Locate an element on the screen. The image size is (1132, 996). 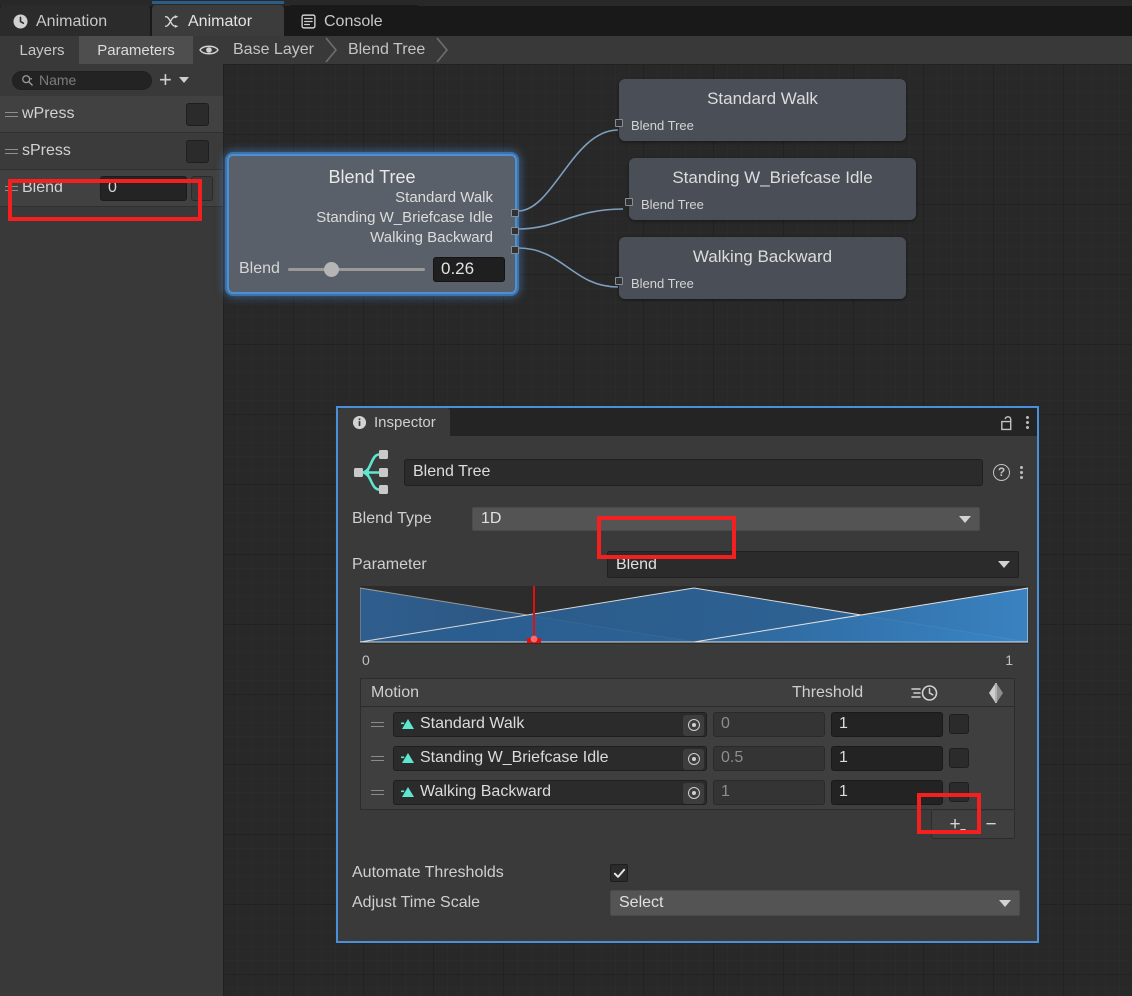
add-remove-motion-row: + − is located at coordinates (687, 825).